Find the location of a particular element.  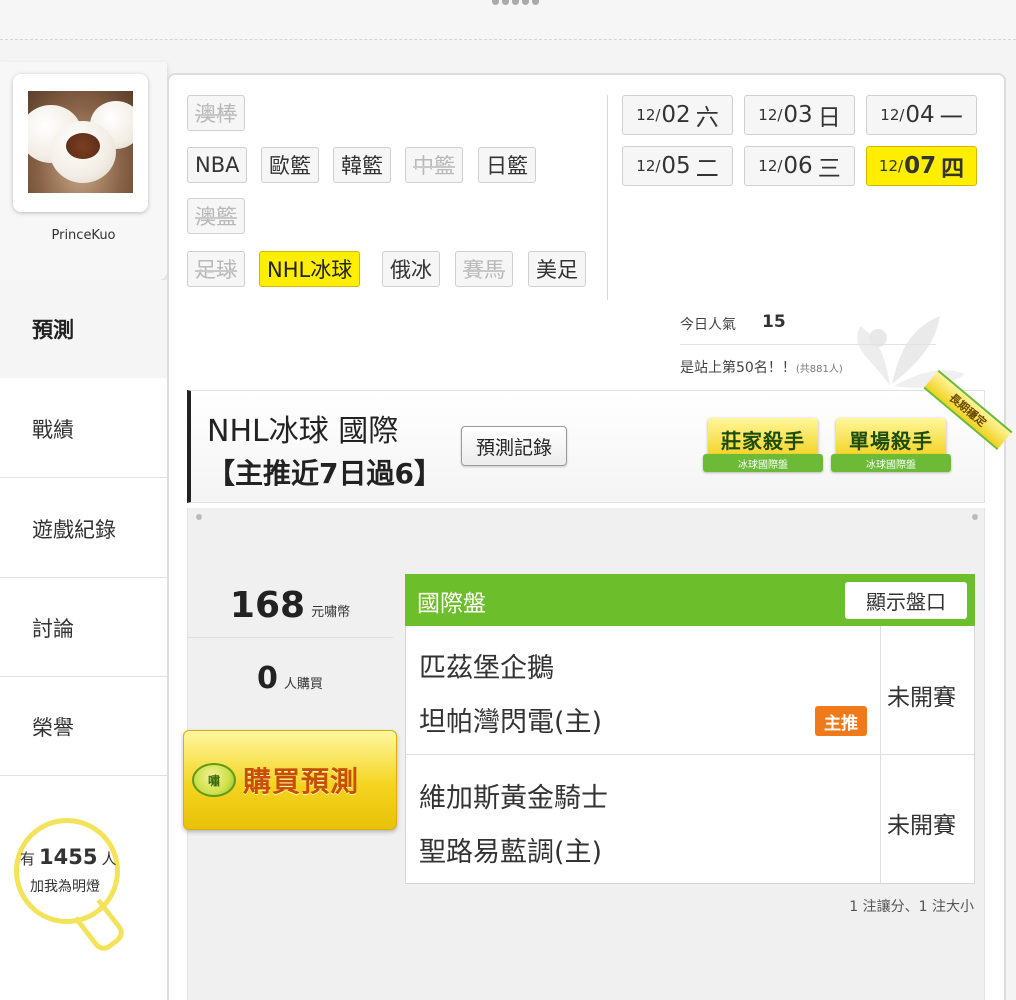

fans-suffix: 人 is located at coordinates (109, 859).